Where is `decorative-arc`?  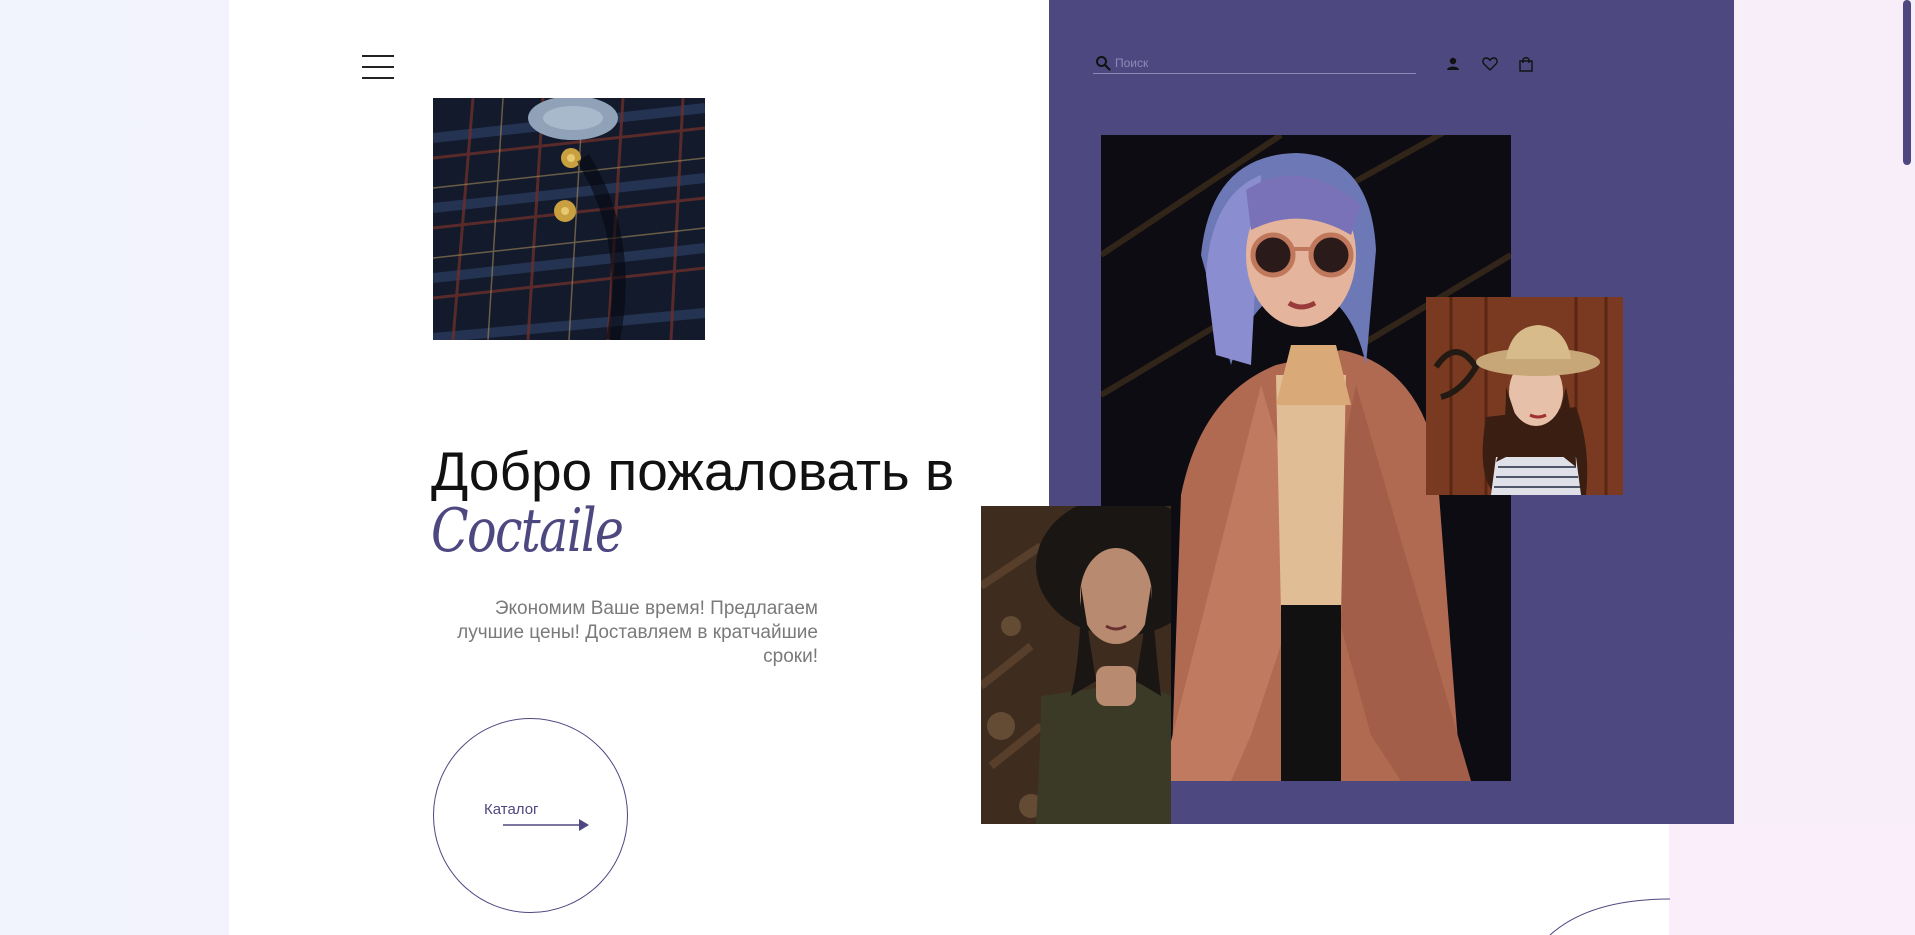
decorative-arc is located at coordinates (1609, 916).